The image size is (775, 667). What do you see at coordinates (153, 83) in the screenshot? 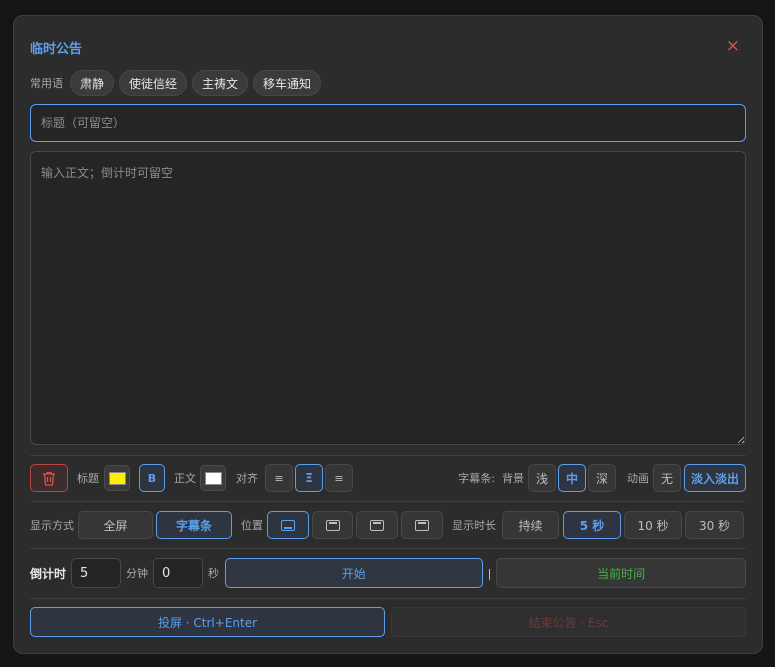
I see `phrase-chip-creed: 使徒信经` at bounding box center [153, 83].